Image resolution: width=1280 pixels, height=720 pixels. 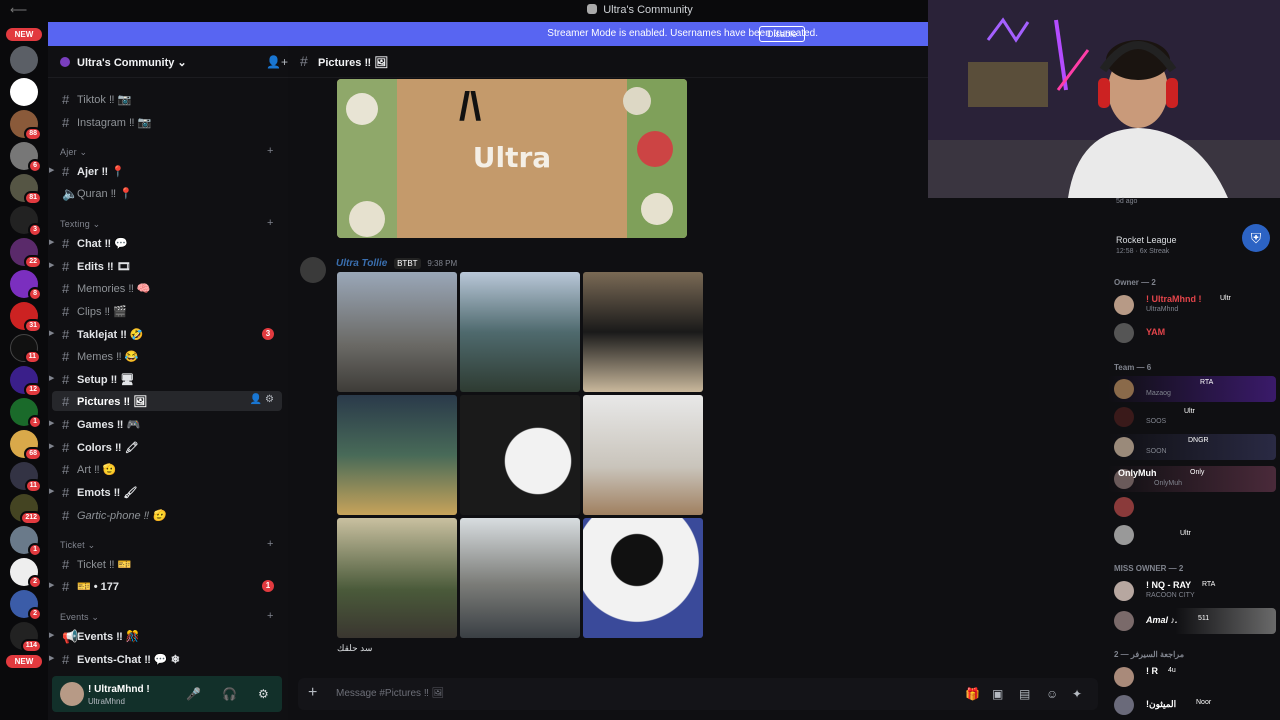 I want to click on server-icon: 8, so click(x=26, y=285).